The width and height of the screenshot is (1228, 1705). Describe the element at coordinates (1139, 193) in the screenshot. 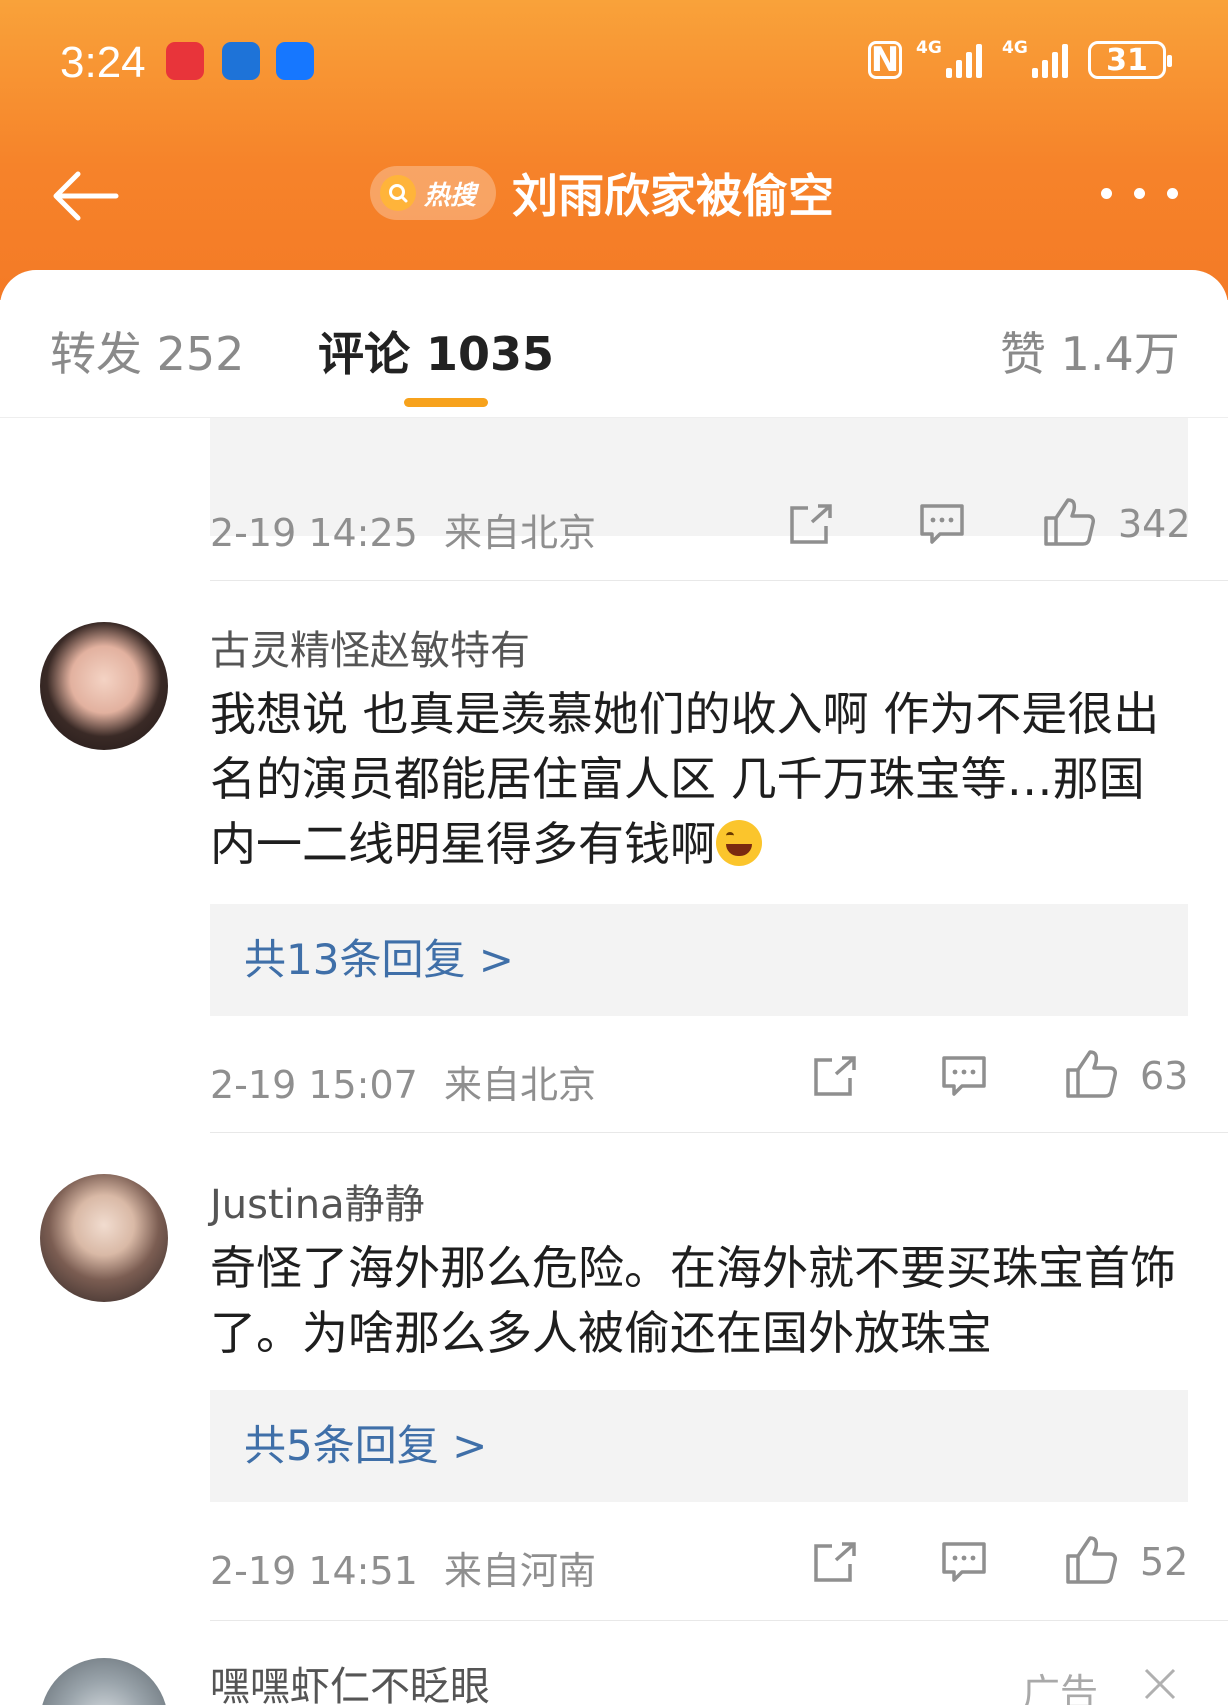

I see `more-options-icon` at that location.